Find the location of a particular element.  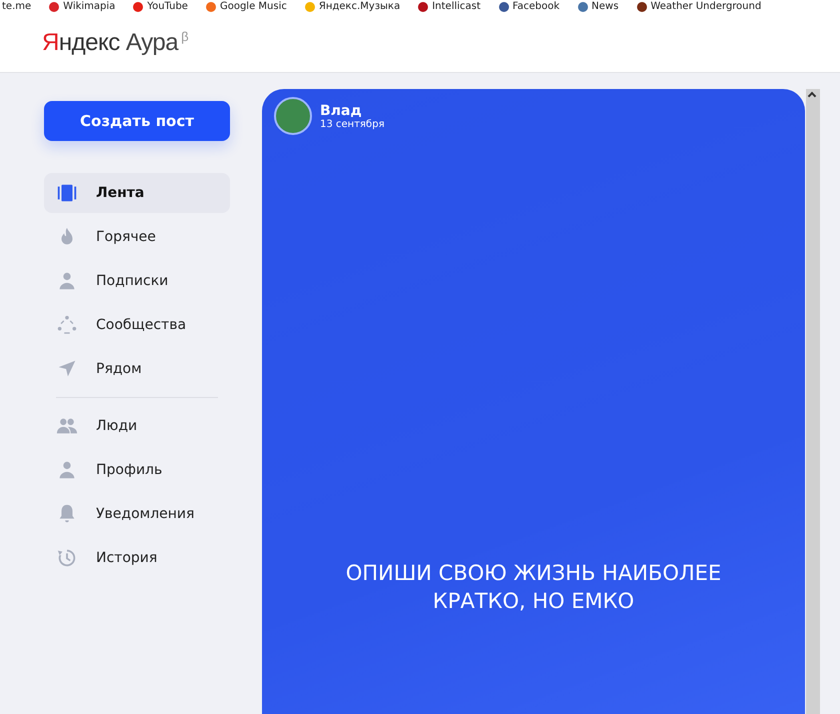

feed-icon is located at coordinates (67, 193).